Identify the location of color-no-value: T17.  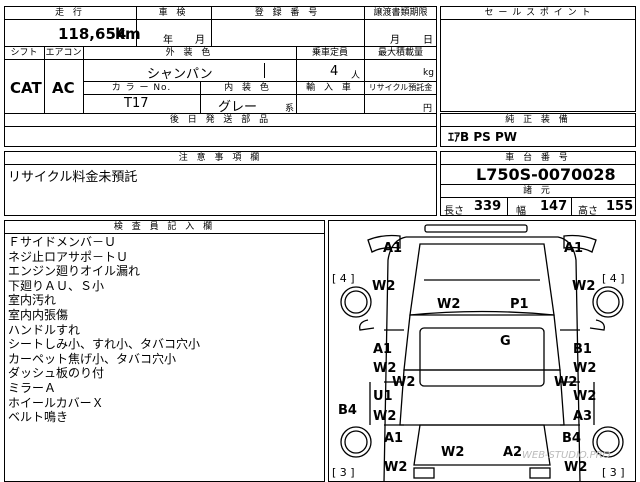
(136, 103).